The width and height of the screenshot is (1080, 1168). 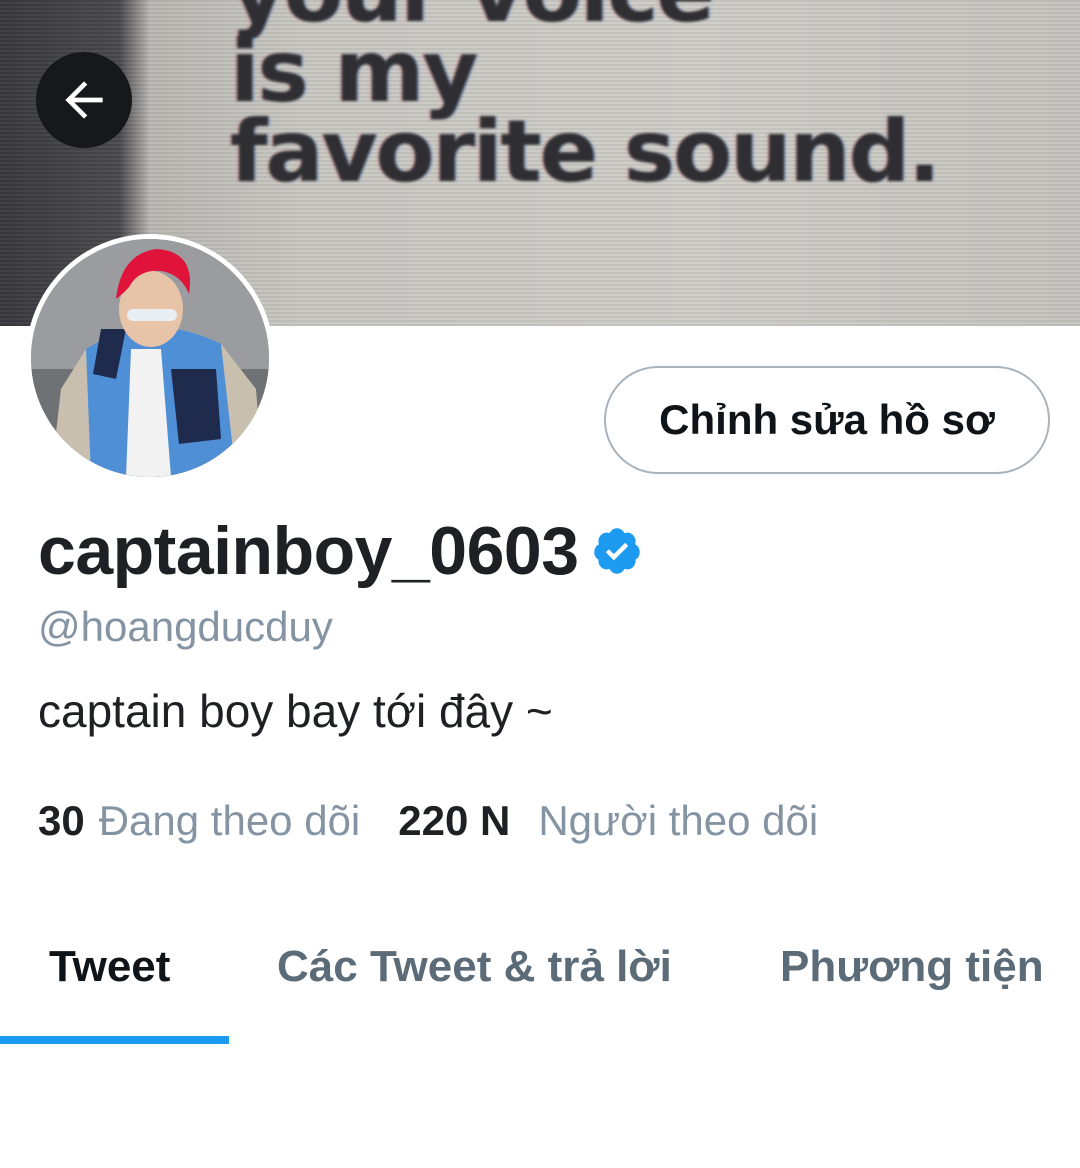 I want to click on active-tab-indicator, so click(x=114, y=1040).